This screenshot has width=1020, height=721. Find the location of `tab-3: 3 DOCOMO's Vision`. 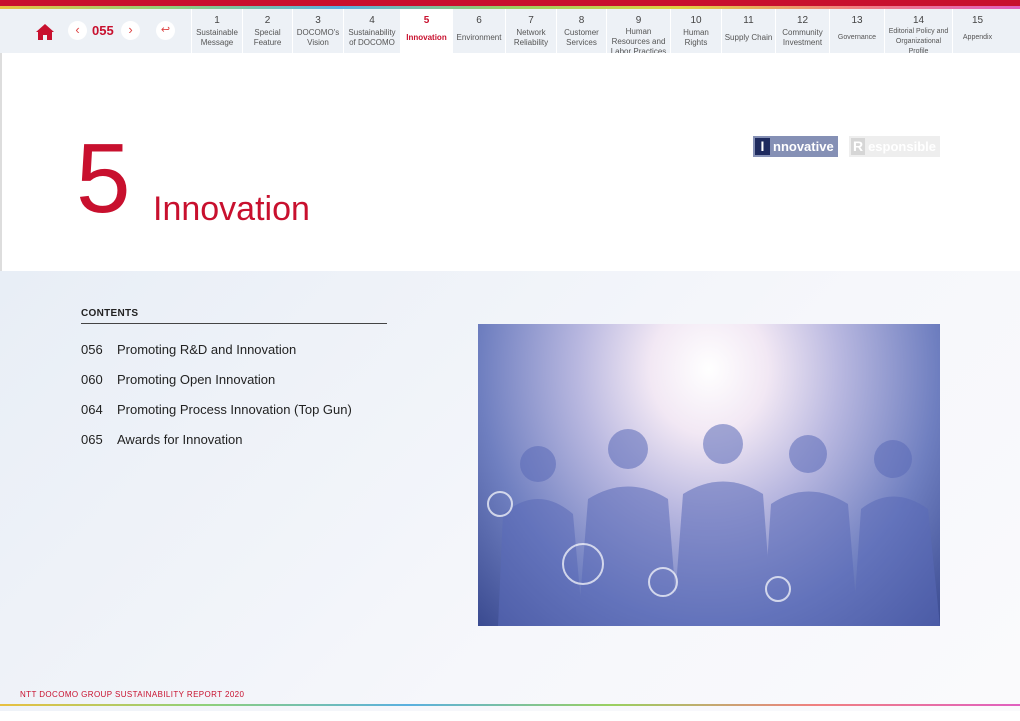

tab-3: 3 DOCOMO's Vision is located at coordinates (317, 31).